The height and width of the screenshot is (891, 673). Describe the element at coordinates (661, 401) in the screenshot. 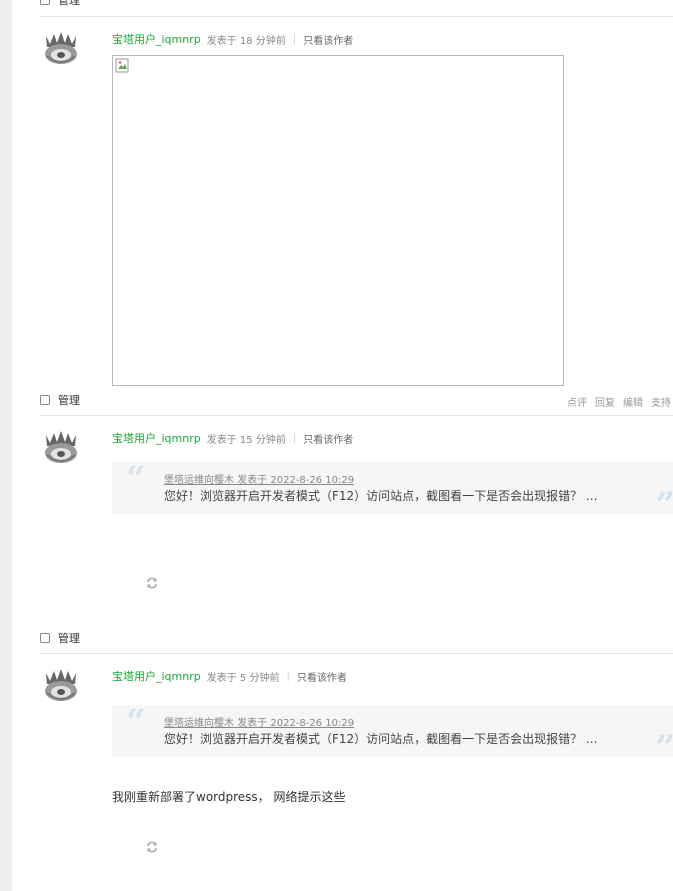

I see `support-link: 支持` at that location.